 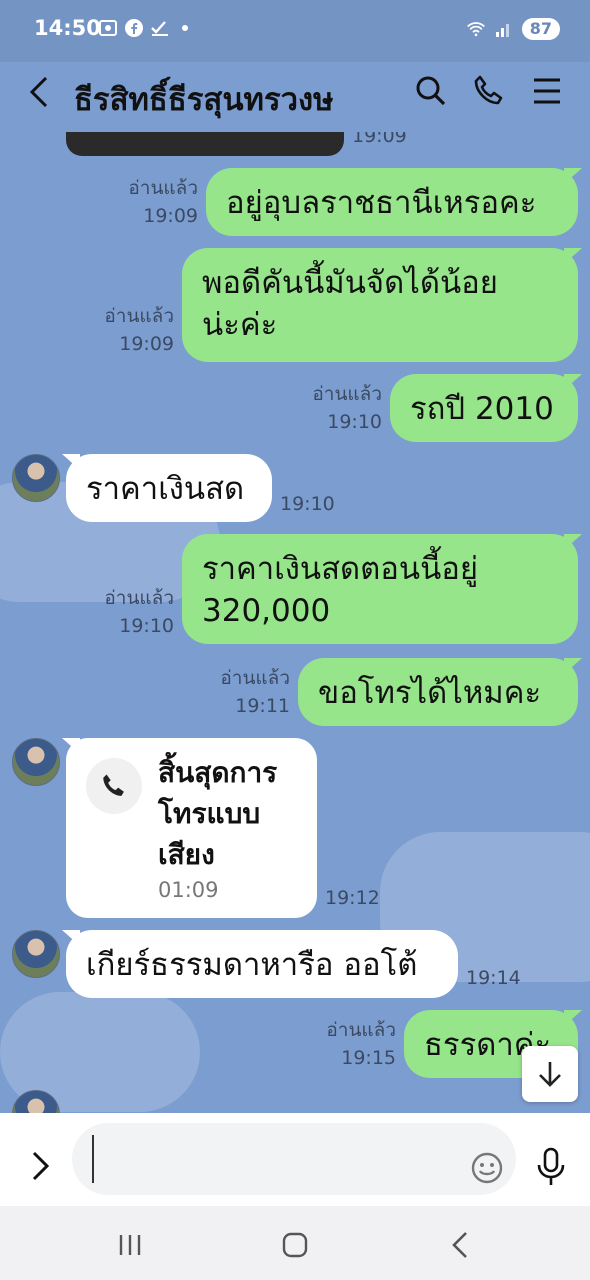 I want to click on menu-icon, so click(x=549, y=91).